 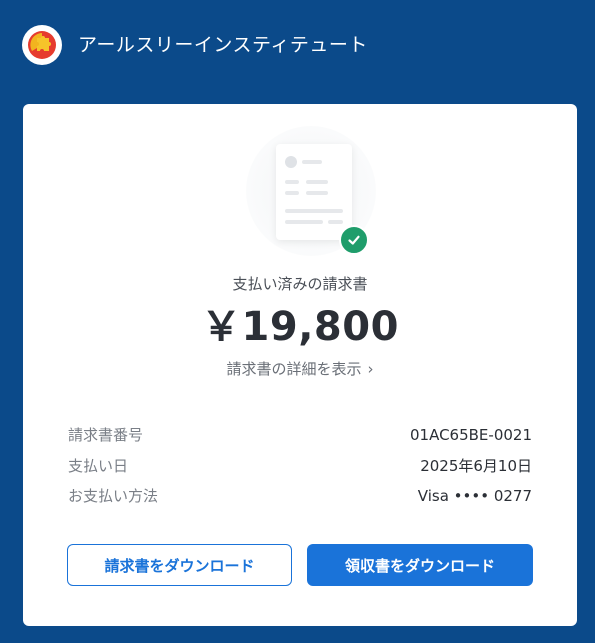 What do you see at coordinates (370, 369) in the screenshot?
I see `chevron-right-icon: ›` at bounding box center [370, 369].